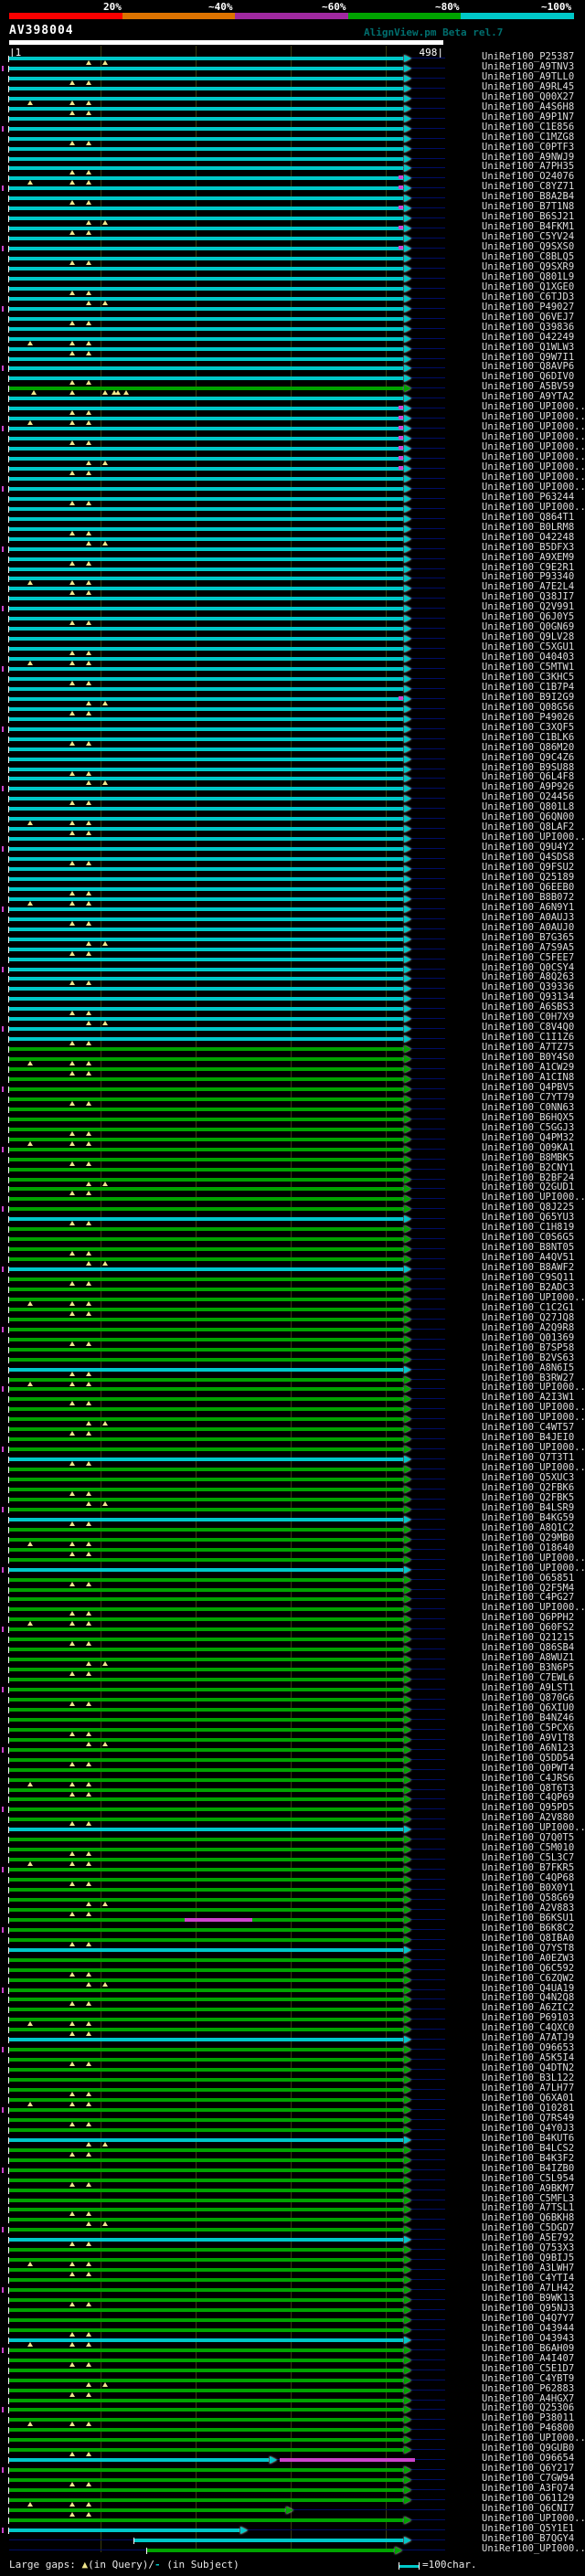 This screenshot has width=585, height=2576. Describe the element at coordinates (533, 1848) in the screenshot. I see `subject-label: UniRef100_C5M010` at that location.